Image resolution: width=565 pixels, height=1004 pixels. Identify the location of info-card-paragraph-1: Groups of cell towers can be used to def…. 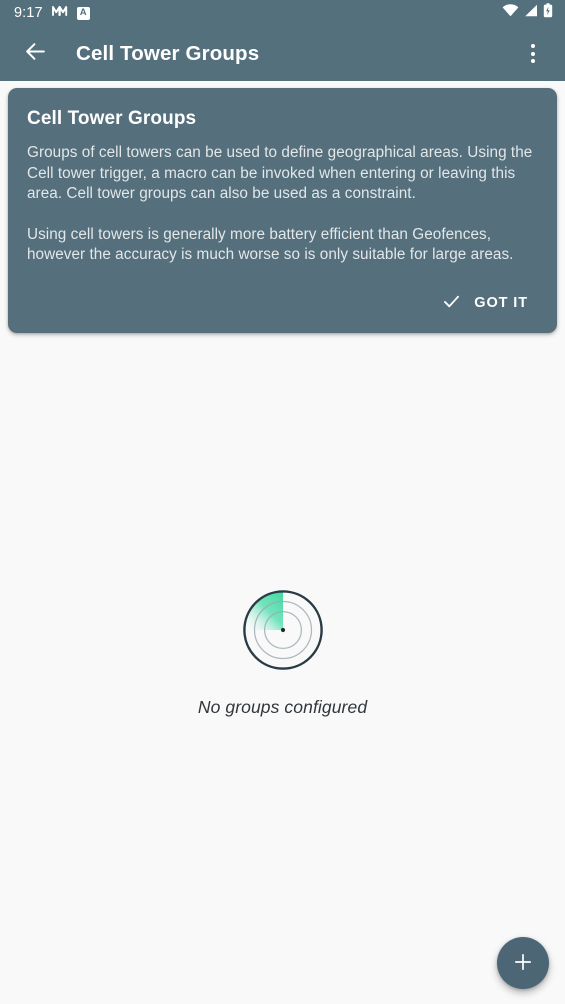
(280, 173).